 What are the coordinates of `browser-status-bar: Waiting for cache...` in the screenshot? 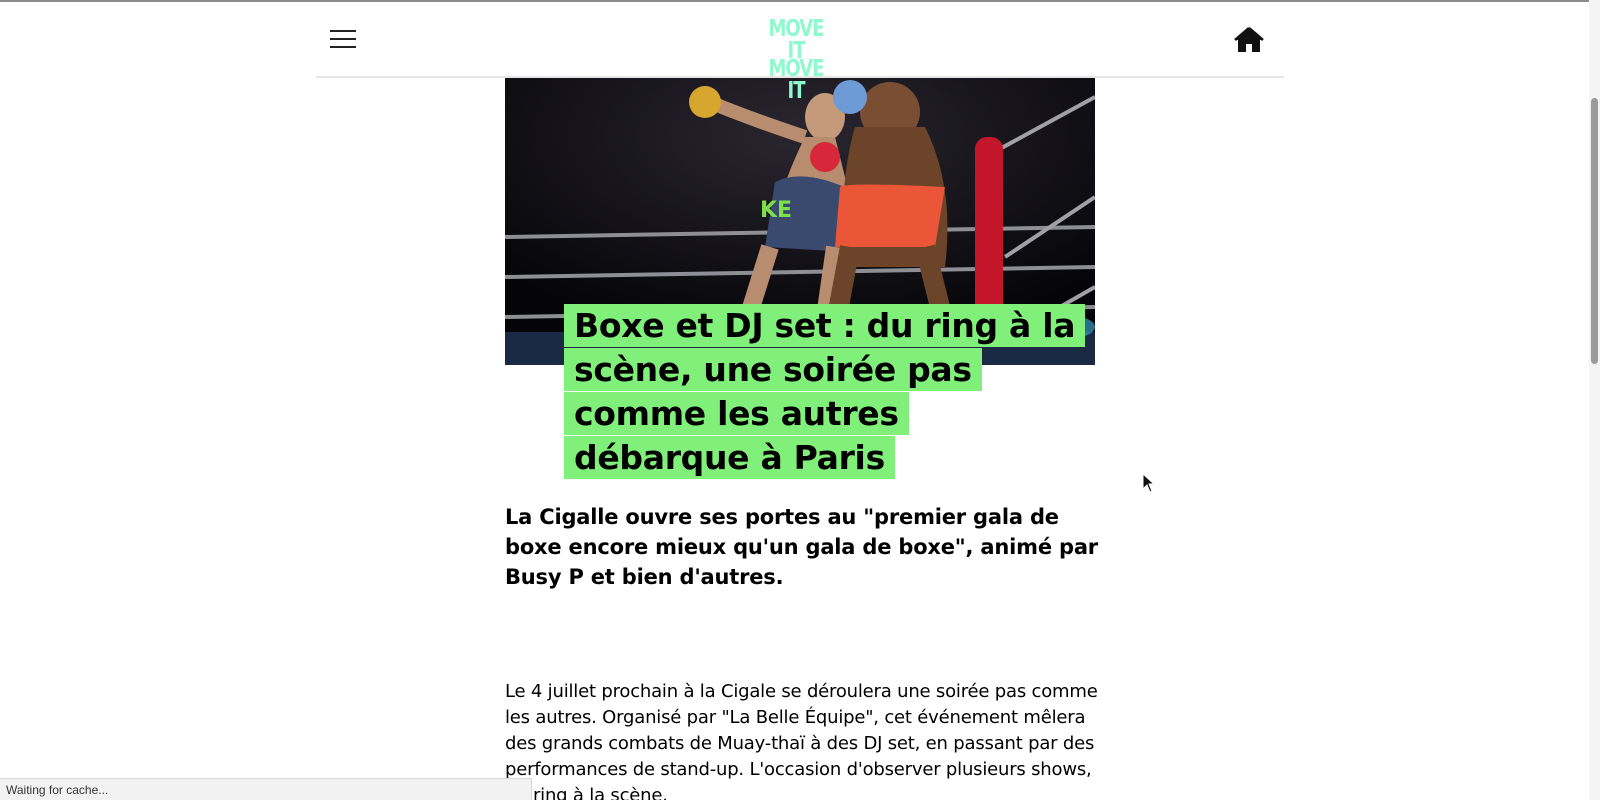 It's located at (266, 789).